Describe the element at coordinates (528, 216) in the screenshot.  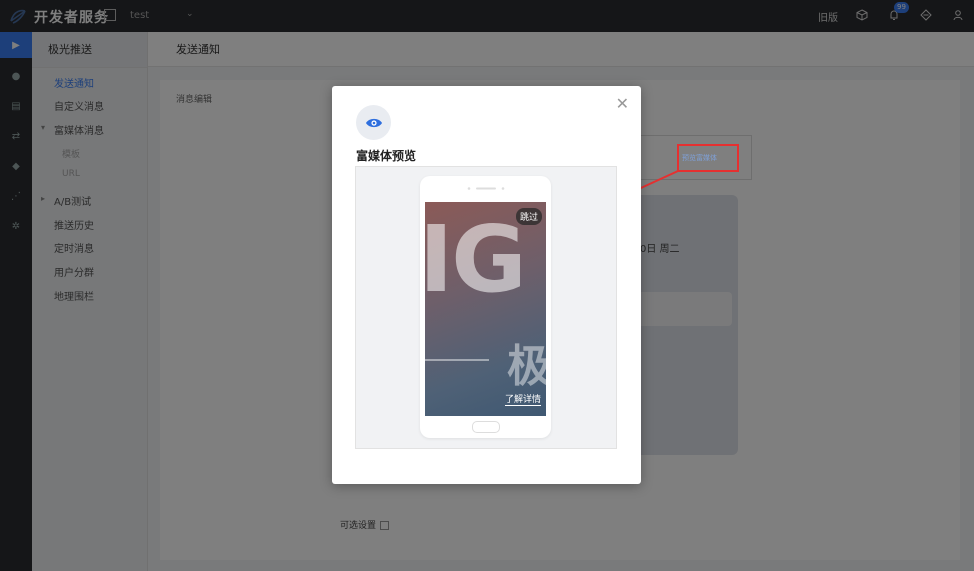
I see `skip-button: 跳过` at that location.